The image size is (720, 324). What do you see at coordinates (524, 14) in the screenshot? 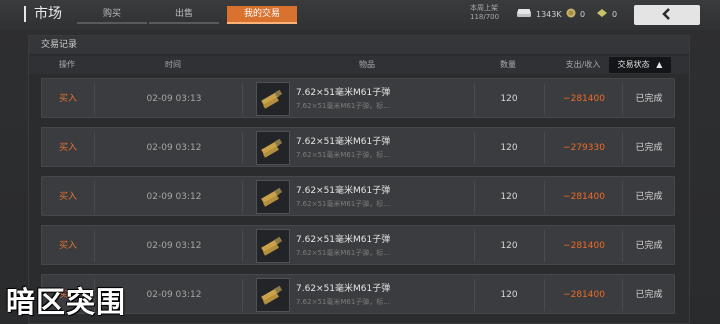
I see `money-stack-icon` at bounding box center [524, 14].